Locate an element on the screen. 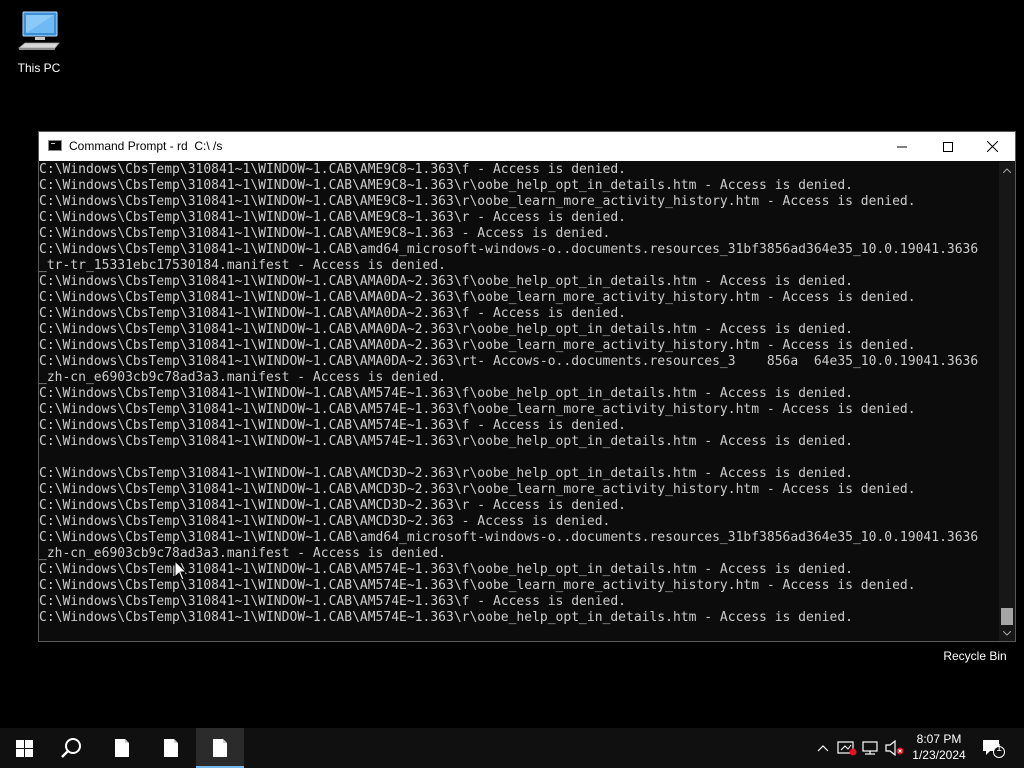  network-icon is located at coordinates (870, 748).